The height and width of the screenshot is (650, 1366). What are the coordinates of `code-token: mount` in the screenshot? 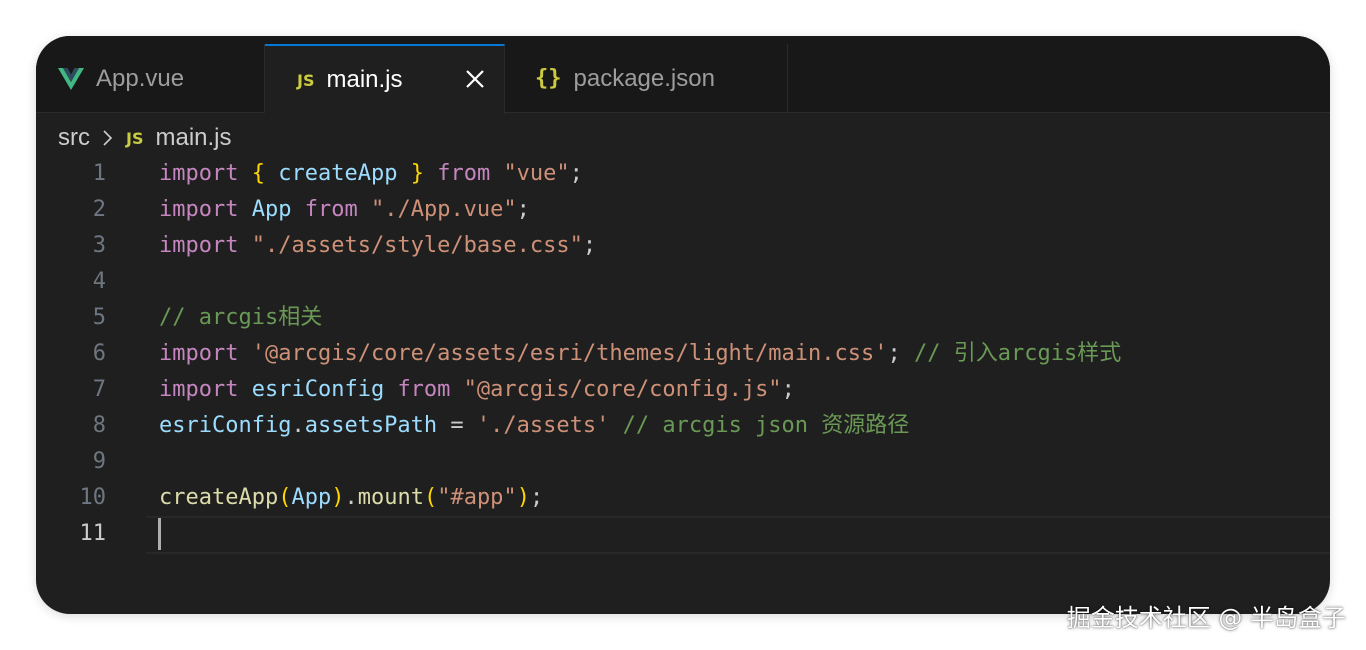 It's located at (390, 497).